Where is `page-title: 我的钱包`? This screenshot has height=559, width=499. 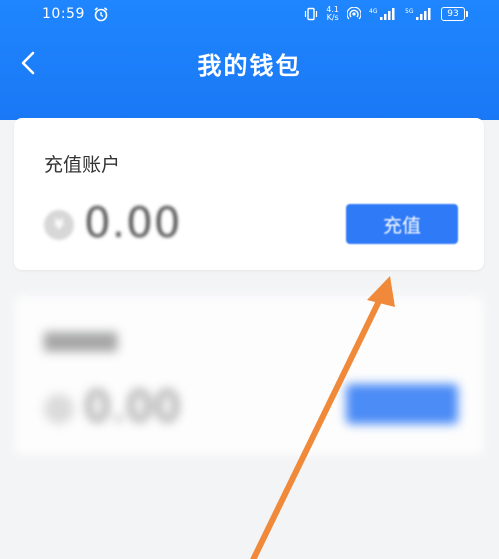
page-title: 我的钱包 is located at coordinates (249, 66).